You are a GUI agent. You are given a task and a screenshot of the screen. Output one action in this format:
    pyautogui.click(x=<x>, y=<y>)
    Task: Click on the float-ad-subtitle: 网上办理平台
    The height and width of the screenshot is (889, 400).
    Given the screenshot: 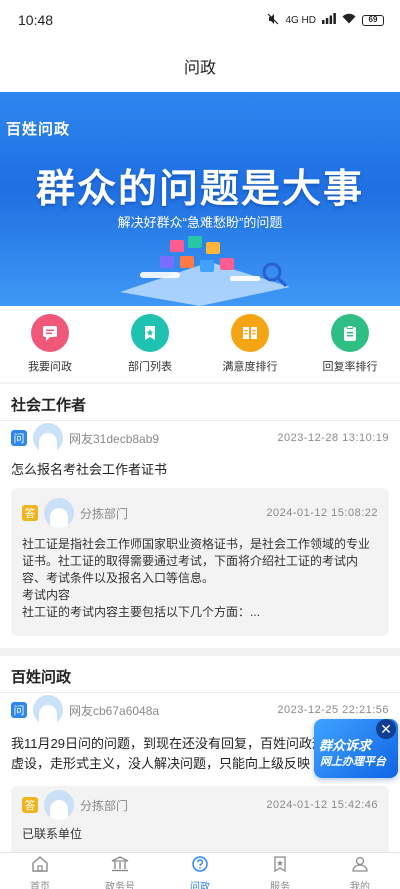 What is the action you would take?
    pyautogui.click(x=353, y=762)
    